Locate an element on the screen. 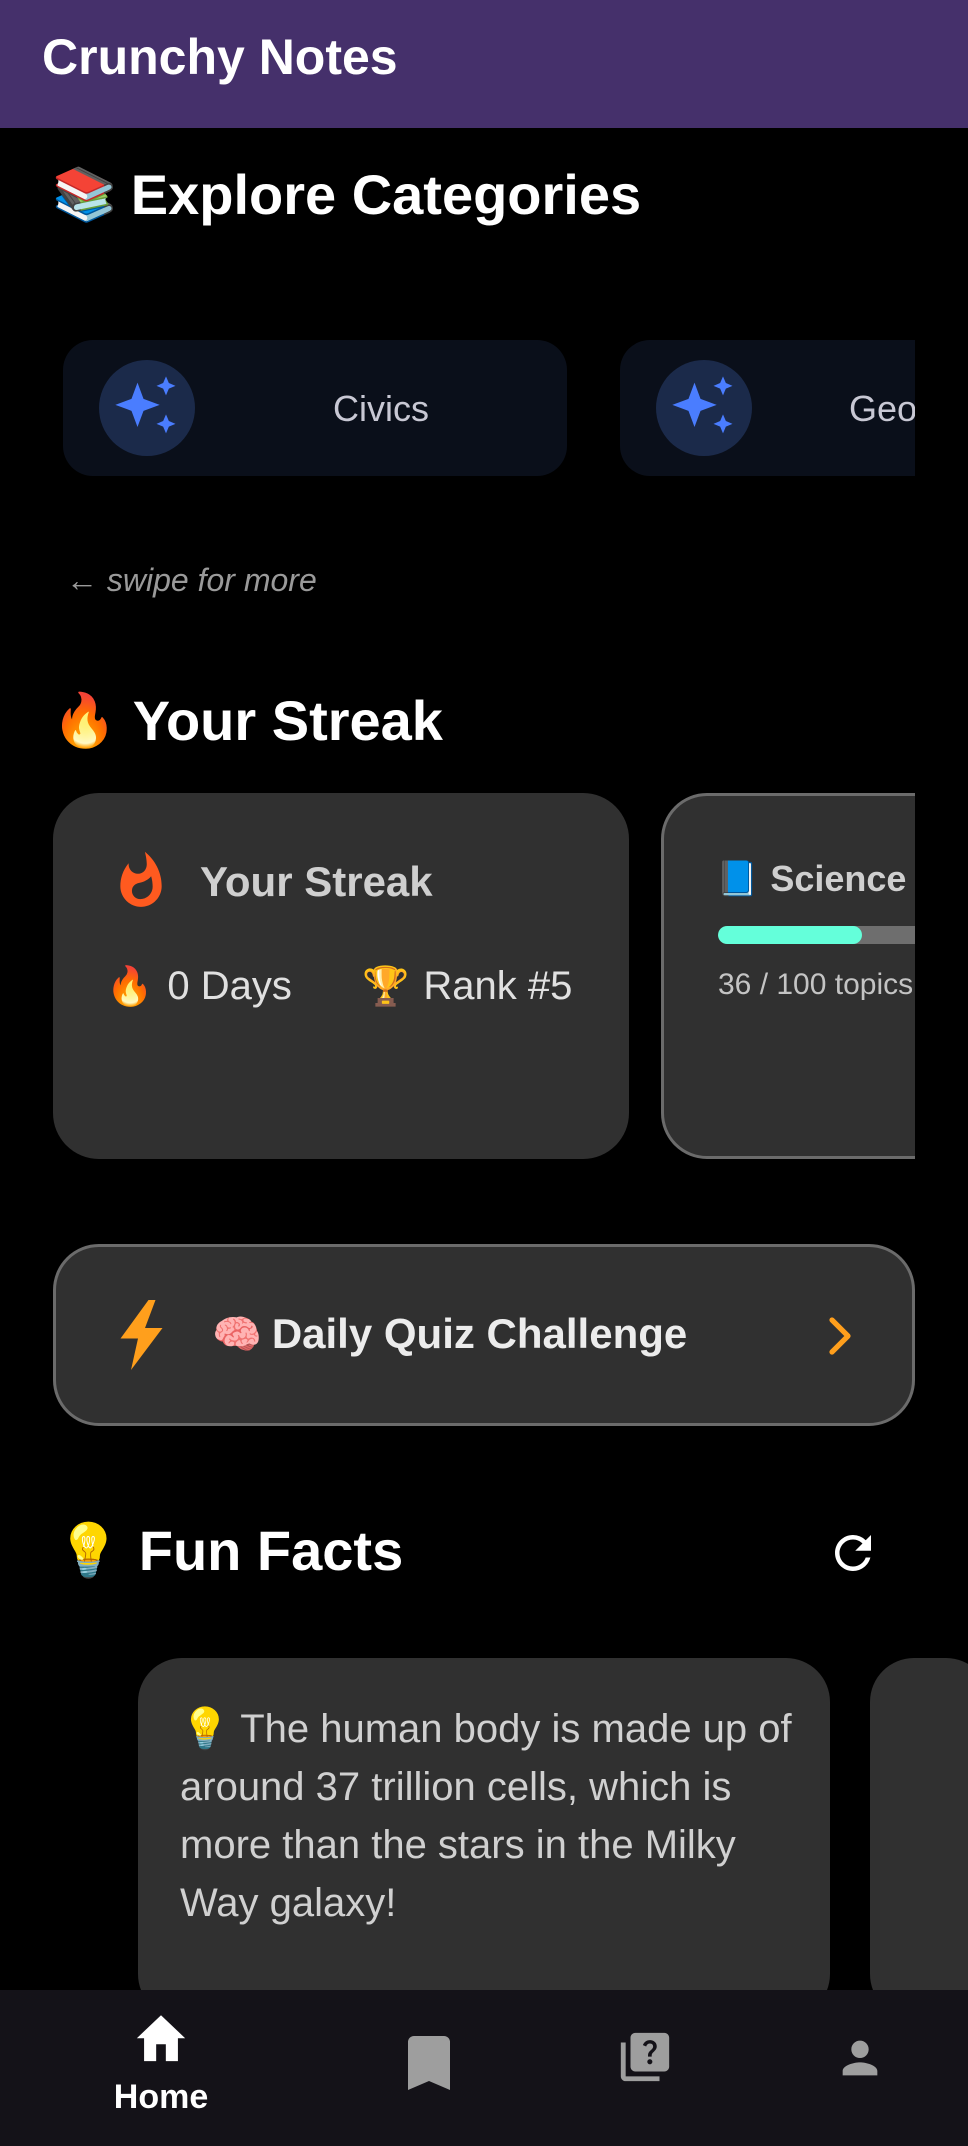 The width and height of the screenshot is (968, 2146). nav-bookmarks is located at coordinates (429, 2068).